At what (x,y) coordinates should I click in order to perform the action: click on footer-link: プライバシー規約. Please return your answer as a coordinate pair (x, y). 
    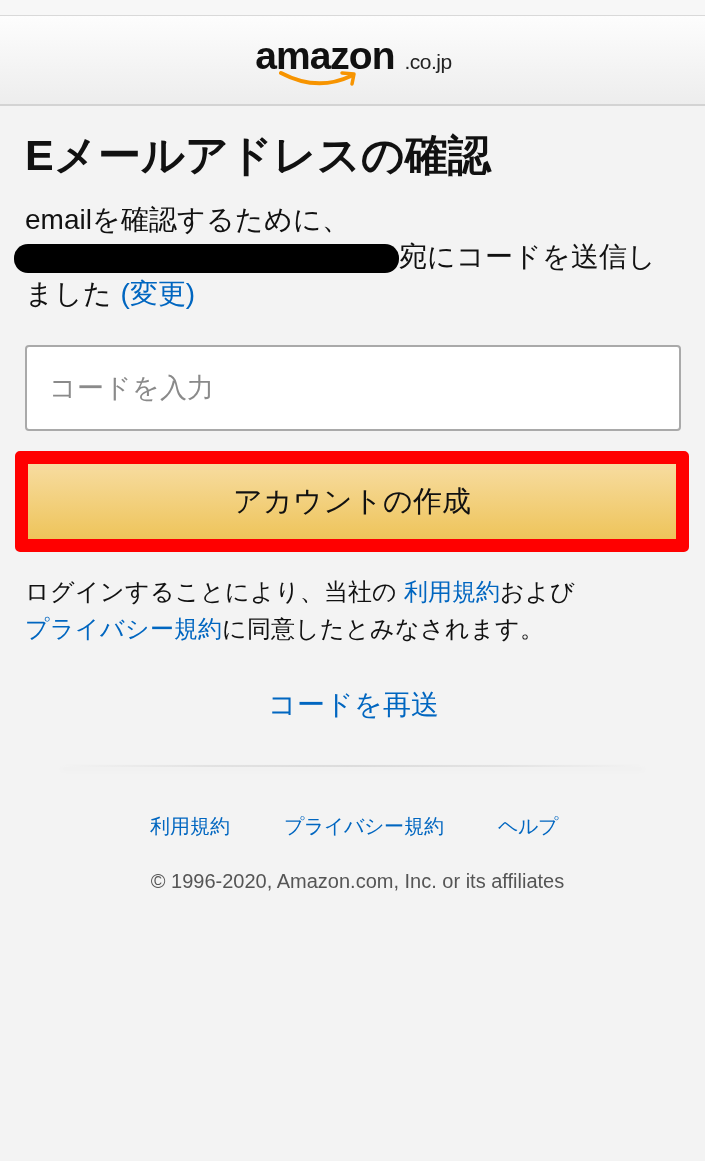
    Looking at the image, I should click on (363, 826).